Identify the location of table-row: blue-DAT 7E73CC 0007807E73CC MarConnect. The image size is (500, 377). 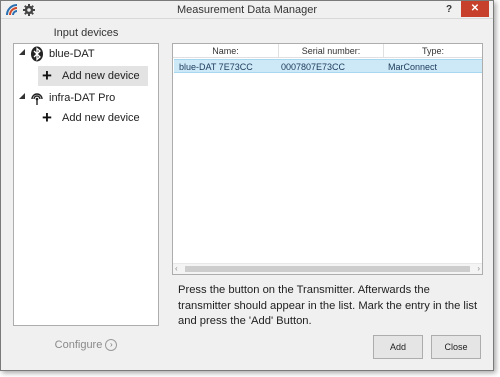
(328, 66).